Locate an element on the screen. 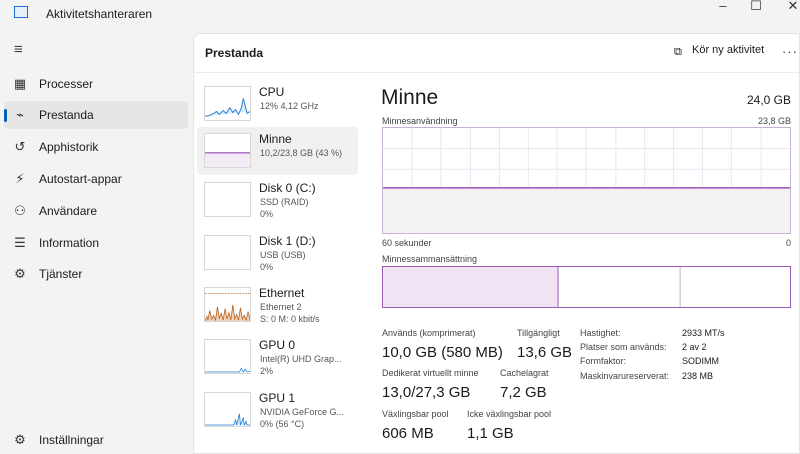 The width and height of the screenshot is (800, 454). processes-icon: ▦ is located at coordinates (20, 83).